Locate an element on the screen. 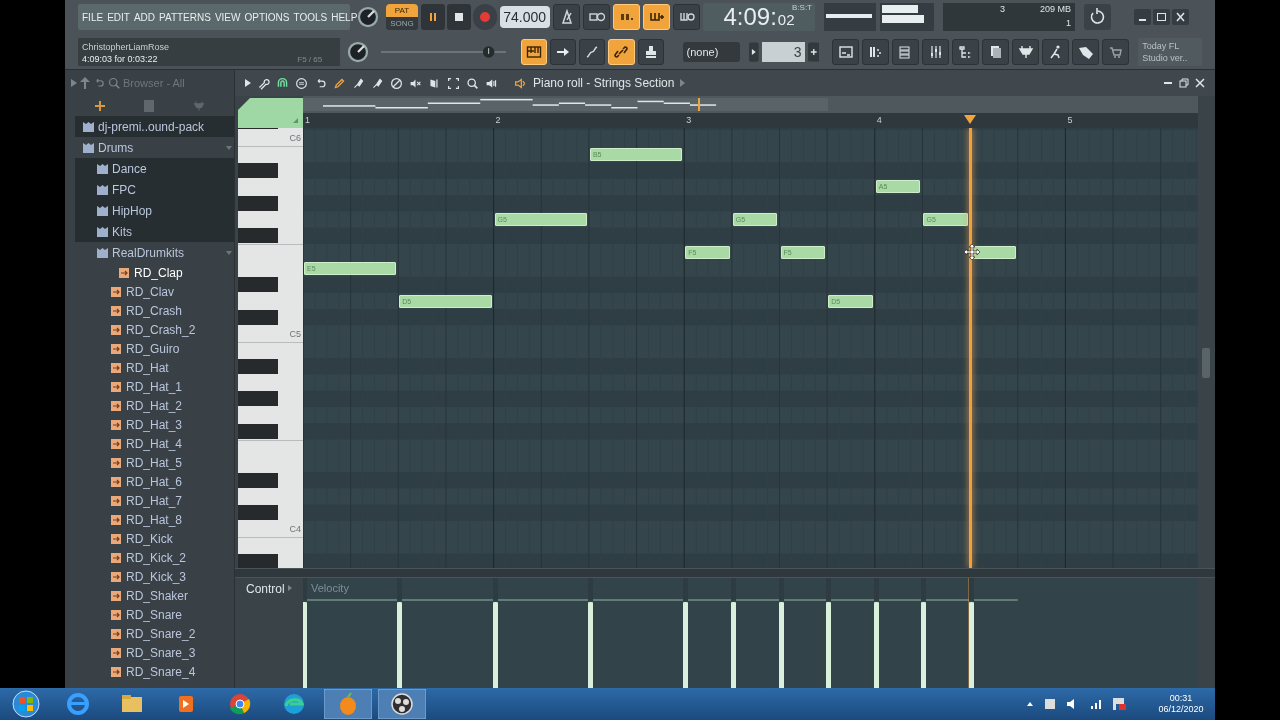 This screenshot has width=1280, height=720. sample-item: RD_Hat is located at coordinates (147, 367).